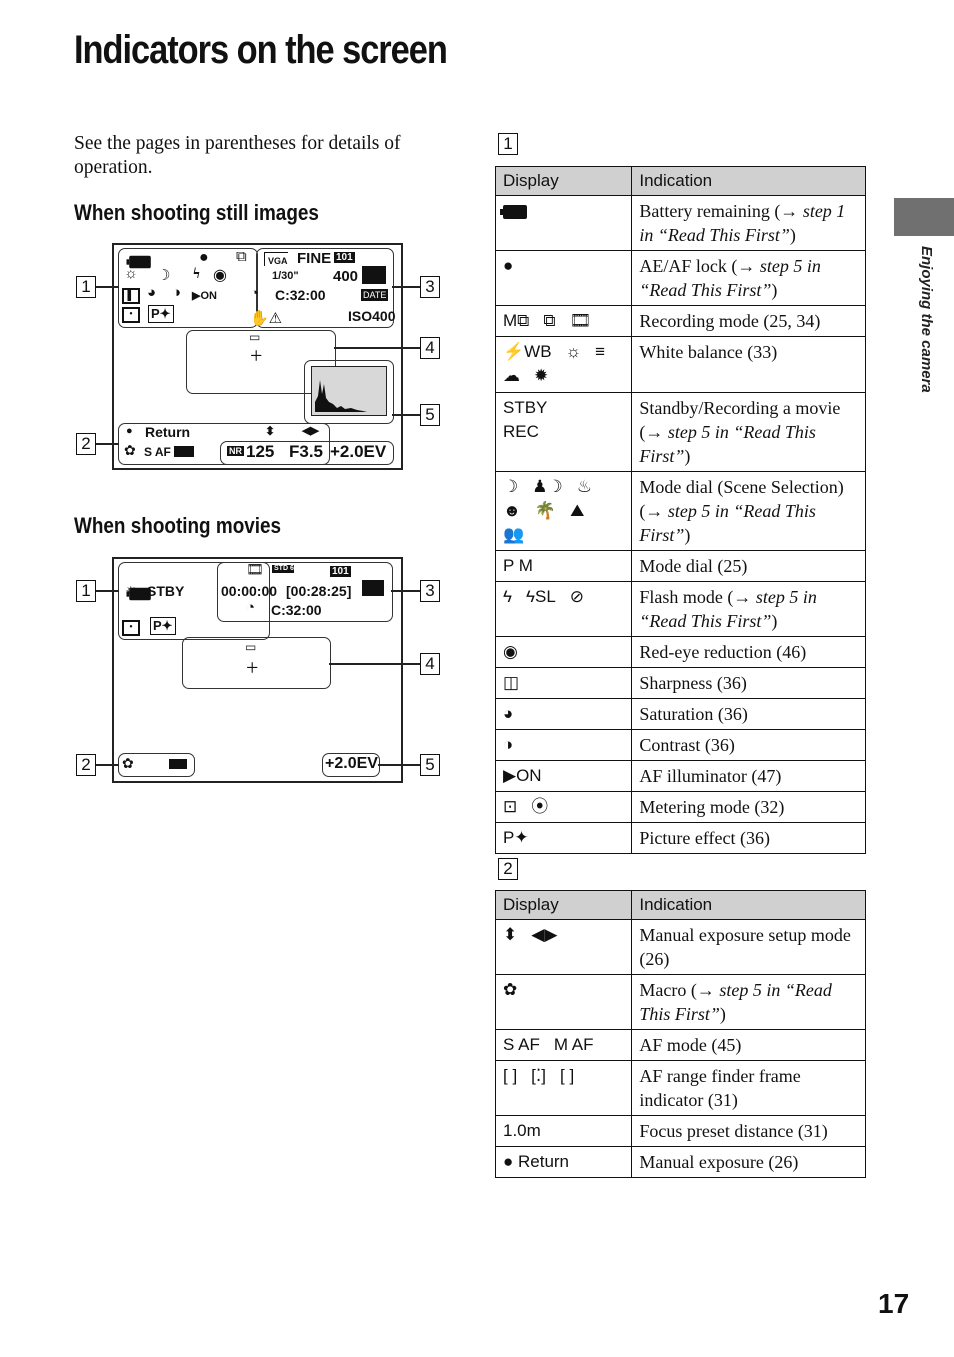 The image size is (954, 1357). I want to click on table-row: ◉ Red-eye reduction (46), so click(680, 652).